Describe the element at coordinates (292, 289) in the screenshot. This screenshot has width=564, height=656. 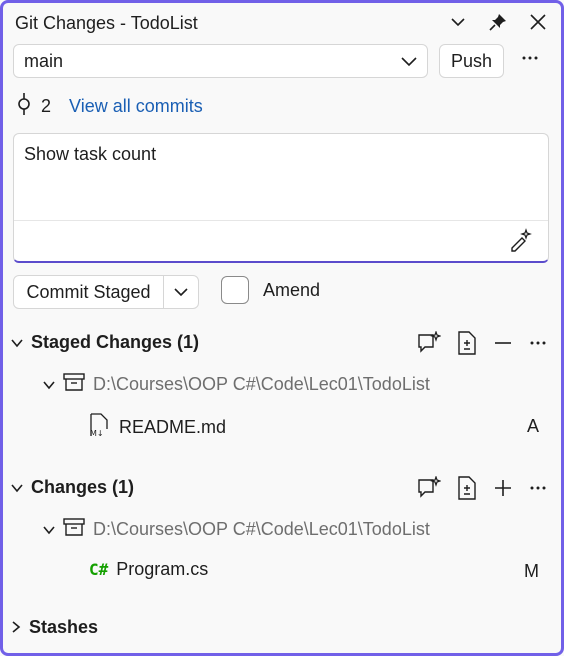
I see `amend-label: Amend` at that location.